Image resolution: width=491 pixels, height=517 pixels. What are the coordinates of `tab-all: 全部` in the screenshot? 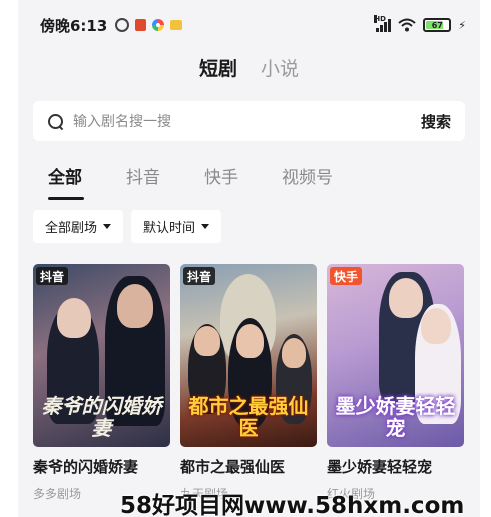 It's located at (87, 181).